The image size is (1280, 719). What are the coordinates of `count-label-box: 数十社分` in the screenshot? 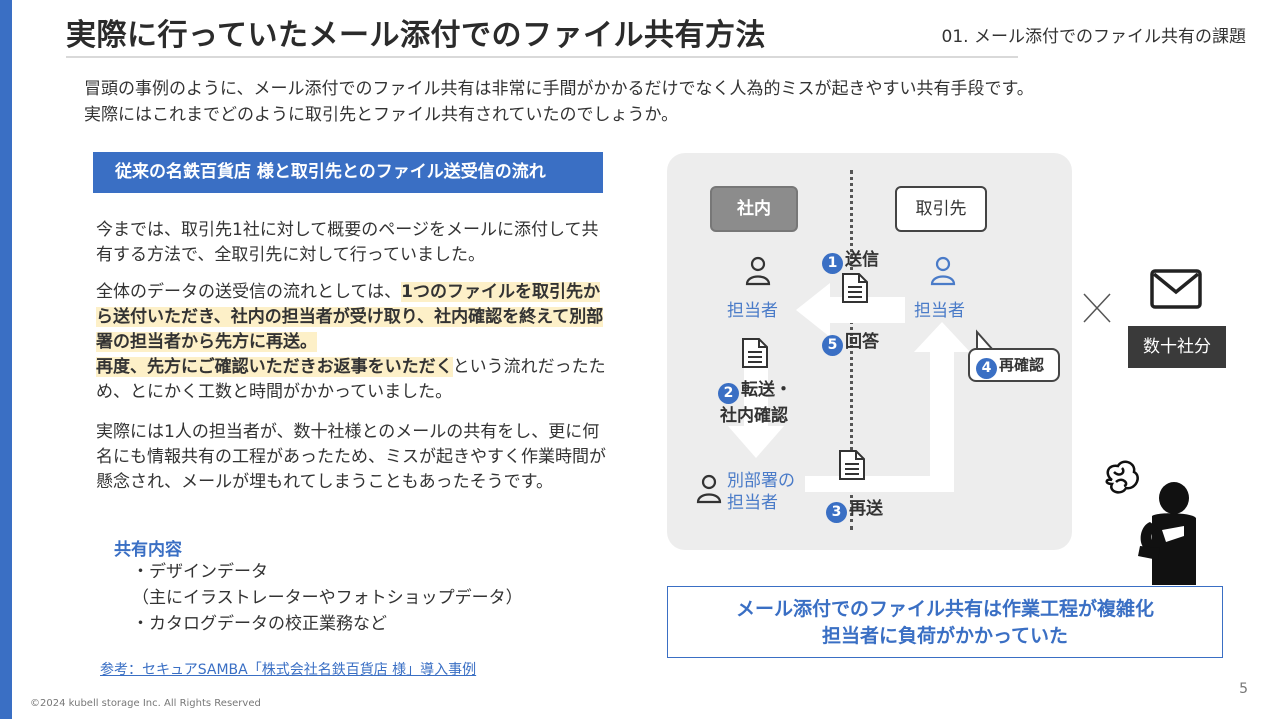 It's located at (1177, 347).